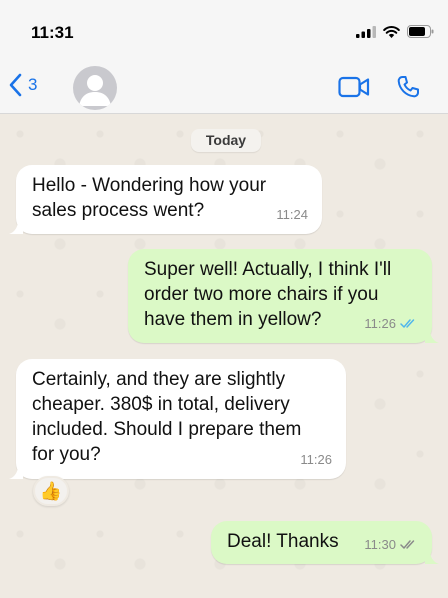 The image size is (448, 598). I want to click on avatar, so click(95, 88).